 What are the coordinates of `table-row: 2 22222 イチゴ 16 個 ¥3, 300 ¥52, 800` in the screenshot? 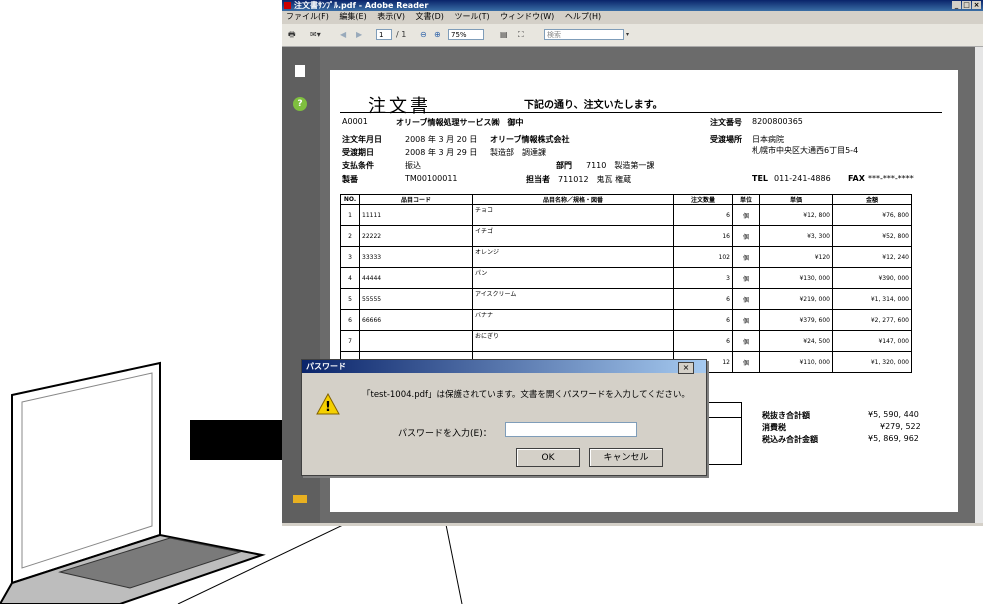 It's located at (626, 236).